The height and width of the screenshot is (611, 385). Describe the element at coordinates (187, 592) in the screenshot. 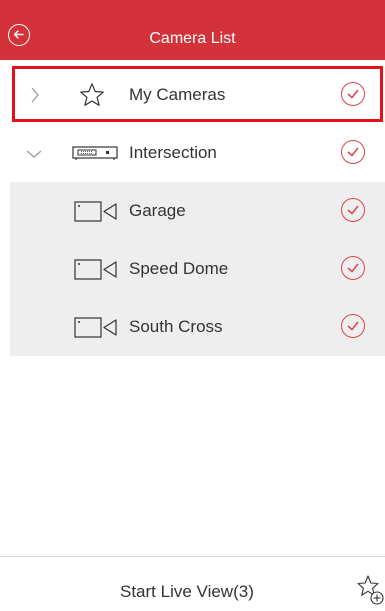

I see `start-live-view-button: Start Live View(3)` at that location.